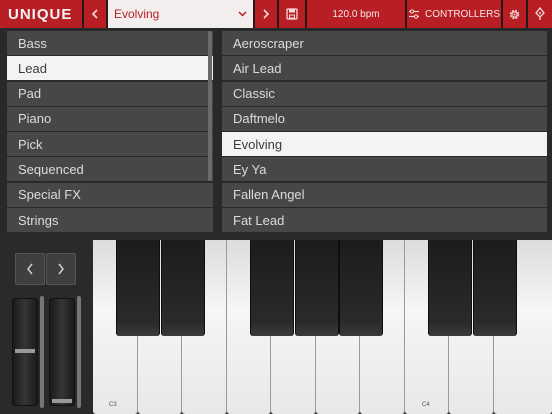 The height and width of the screenshot is (414, 552). Describe the element at coordinates (384, 144) in the screenshot. I see `preset-item: Evolving` at that location.